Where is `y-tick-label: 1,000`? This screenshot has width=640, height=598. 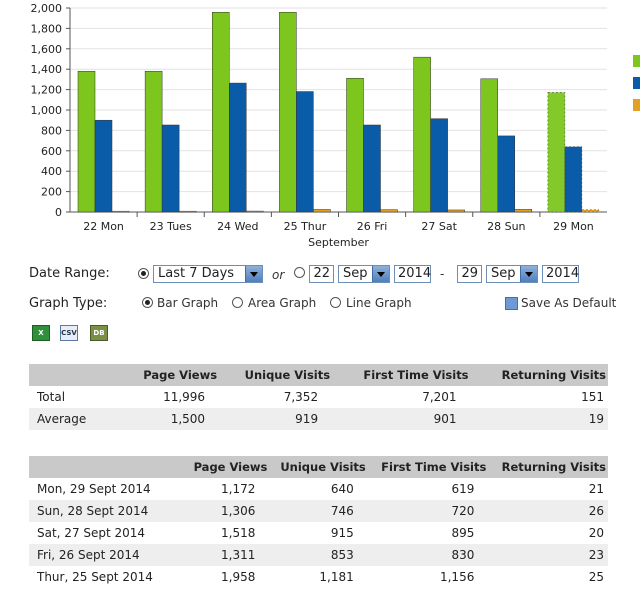
y-tick-label: 1,000 is located at coordinates (47, 110).